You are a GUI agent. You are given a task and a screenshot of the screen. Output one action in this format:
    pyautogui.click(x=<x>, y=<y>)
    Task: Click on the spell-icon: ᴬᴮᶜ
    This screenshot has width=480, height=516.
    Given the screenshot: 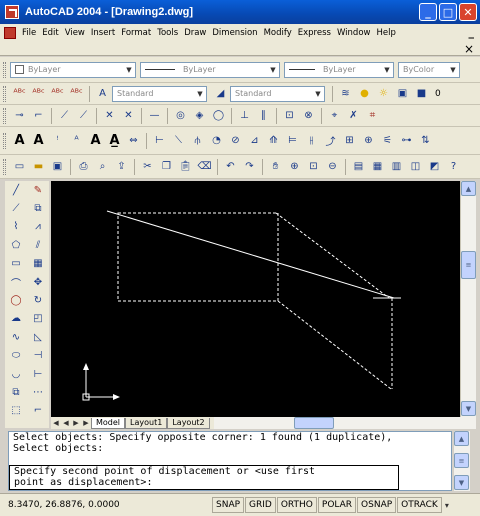 What is the action you would take?
    pyautogui.click(x=76, y=93)
    